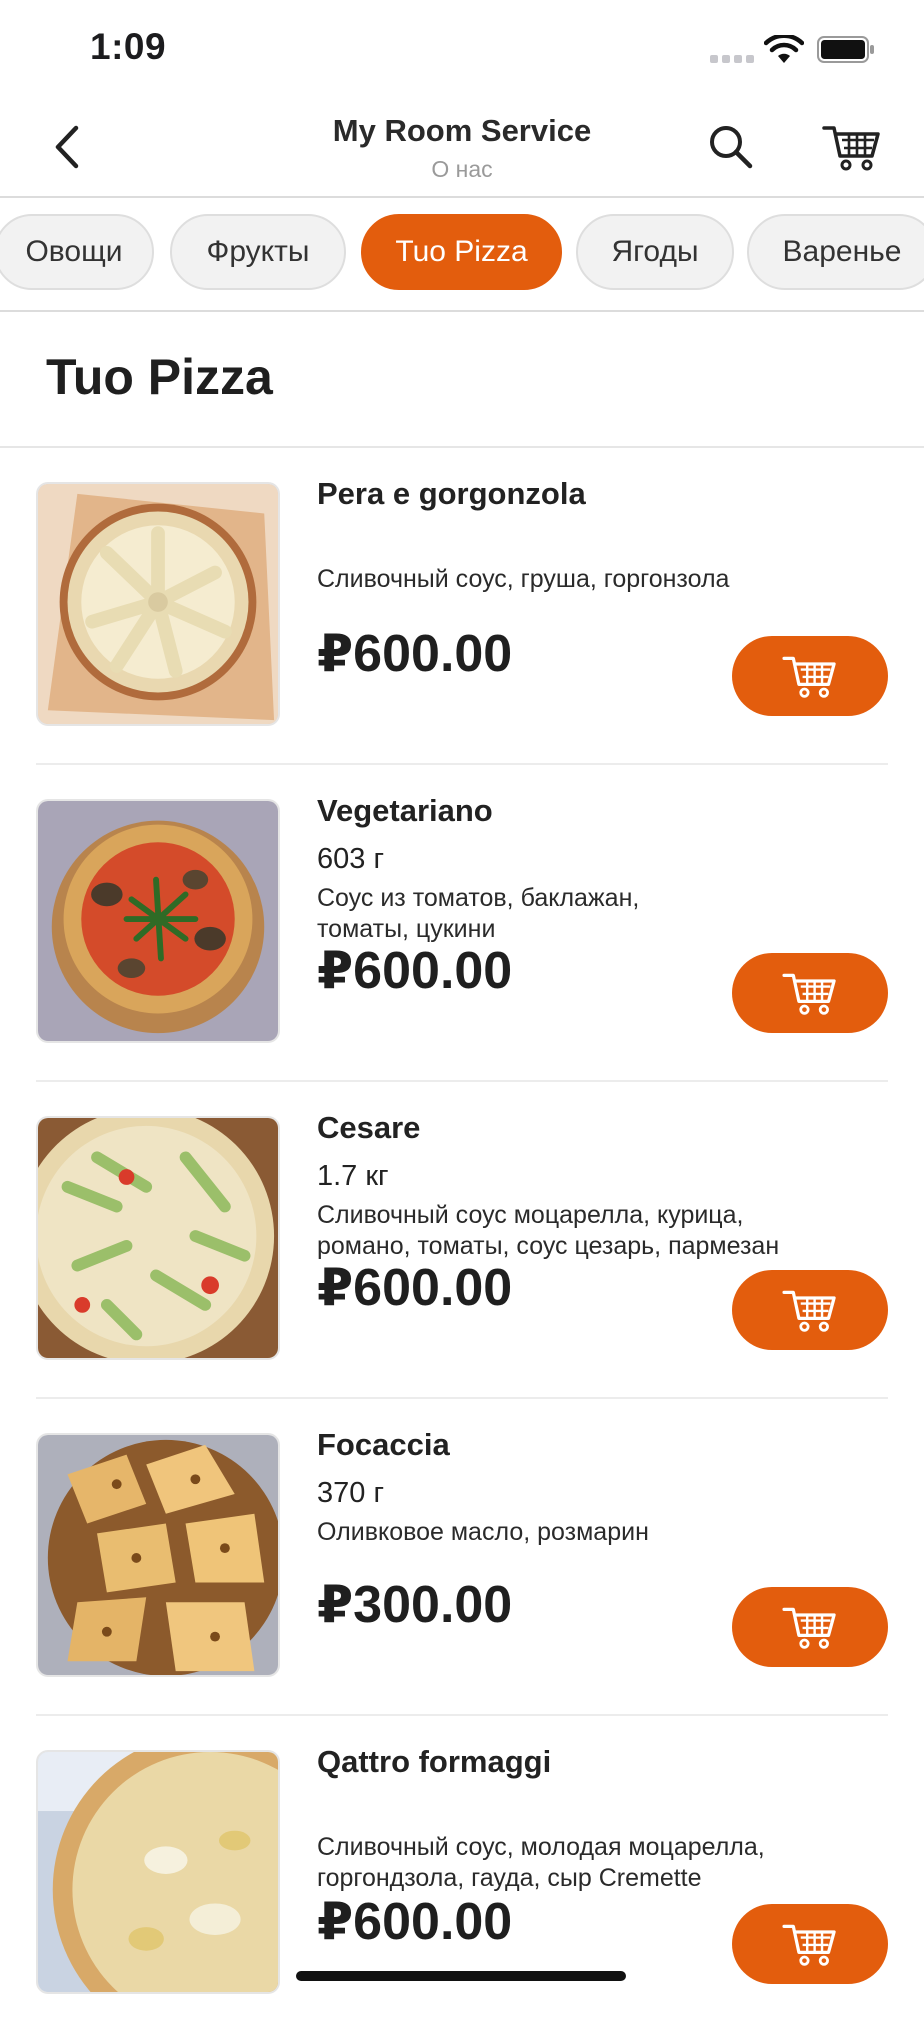 This screenshot has width=924, height=2031. What do you see at coordinates (845, 49) in the screenshot?
I see `battery-icon` at bounding box center [845, 49].